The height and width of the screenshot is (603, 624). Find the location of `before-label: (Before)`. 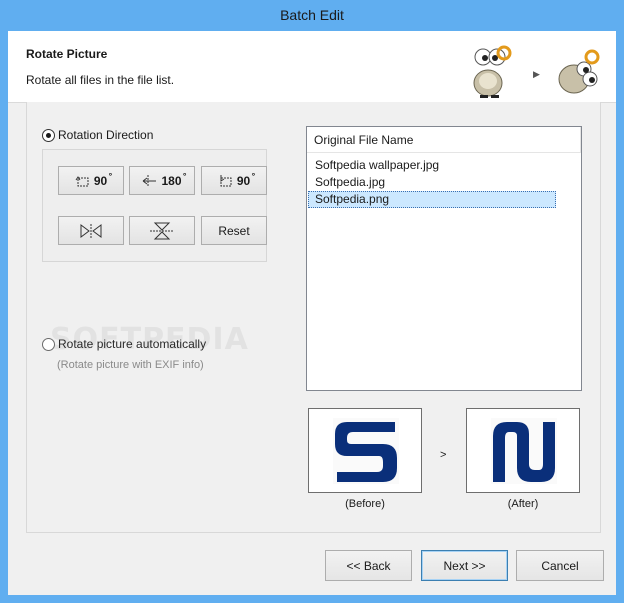

before-label: (Before) is located at coordinates (365, 504).